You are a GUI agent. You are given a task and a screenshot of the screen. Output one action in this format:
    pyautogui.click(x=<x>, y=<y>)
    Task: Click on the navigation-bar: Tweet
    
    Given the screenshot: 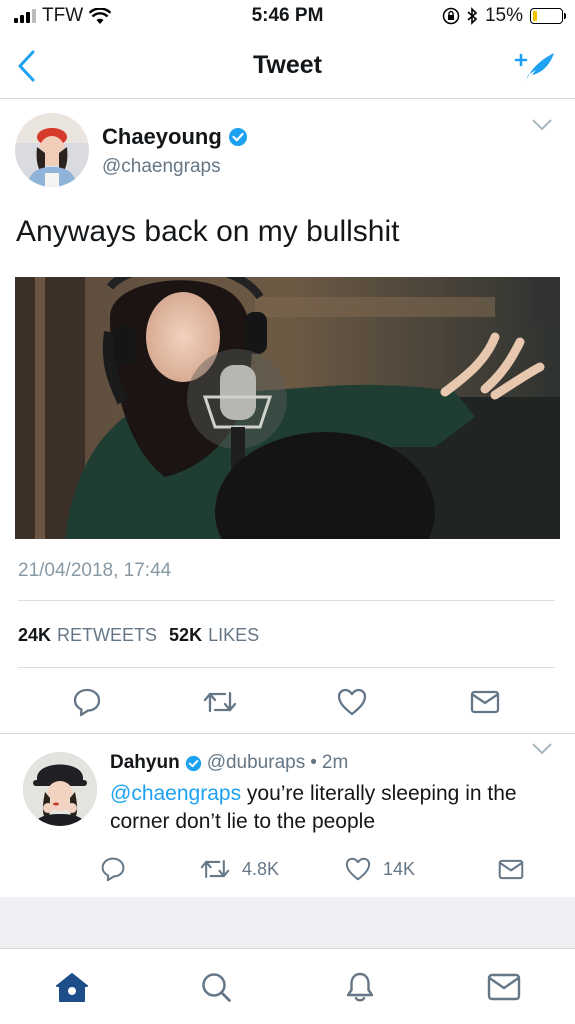 What is the action you would take?
    pyautogui.click(x=287, y=66)
    